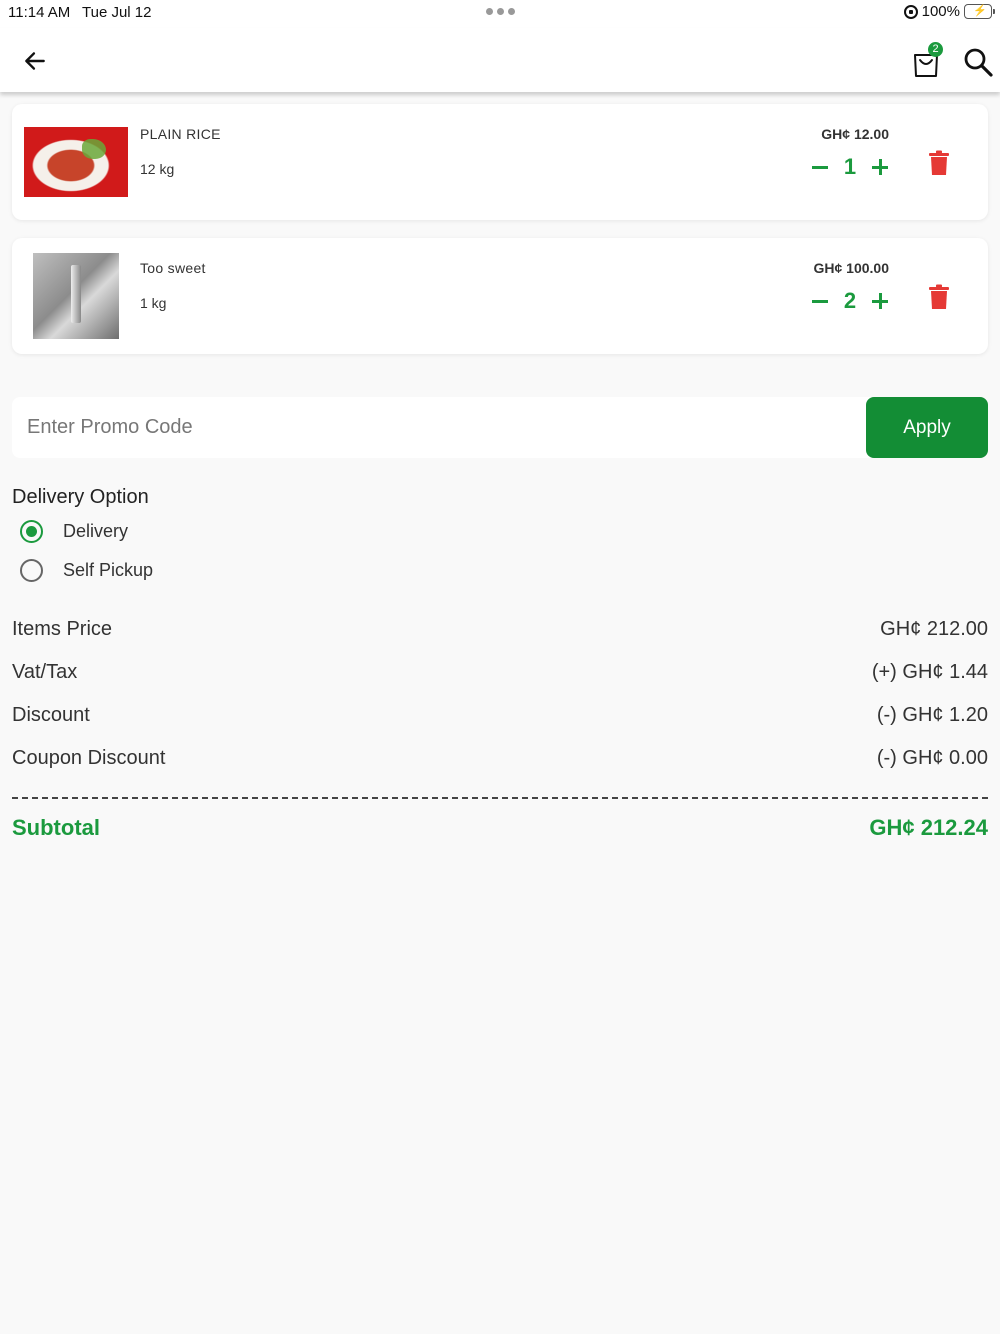 The image size is (1000, 1334). I want to click on quantity-value: 1, so click(850, 166).